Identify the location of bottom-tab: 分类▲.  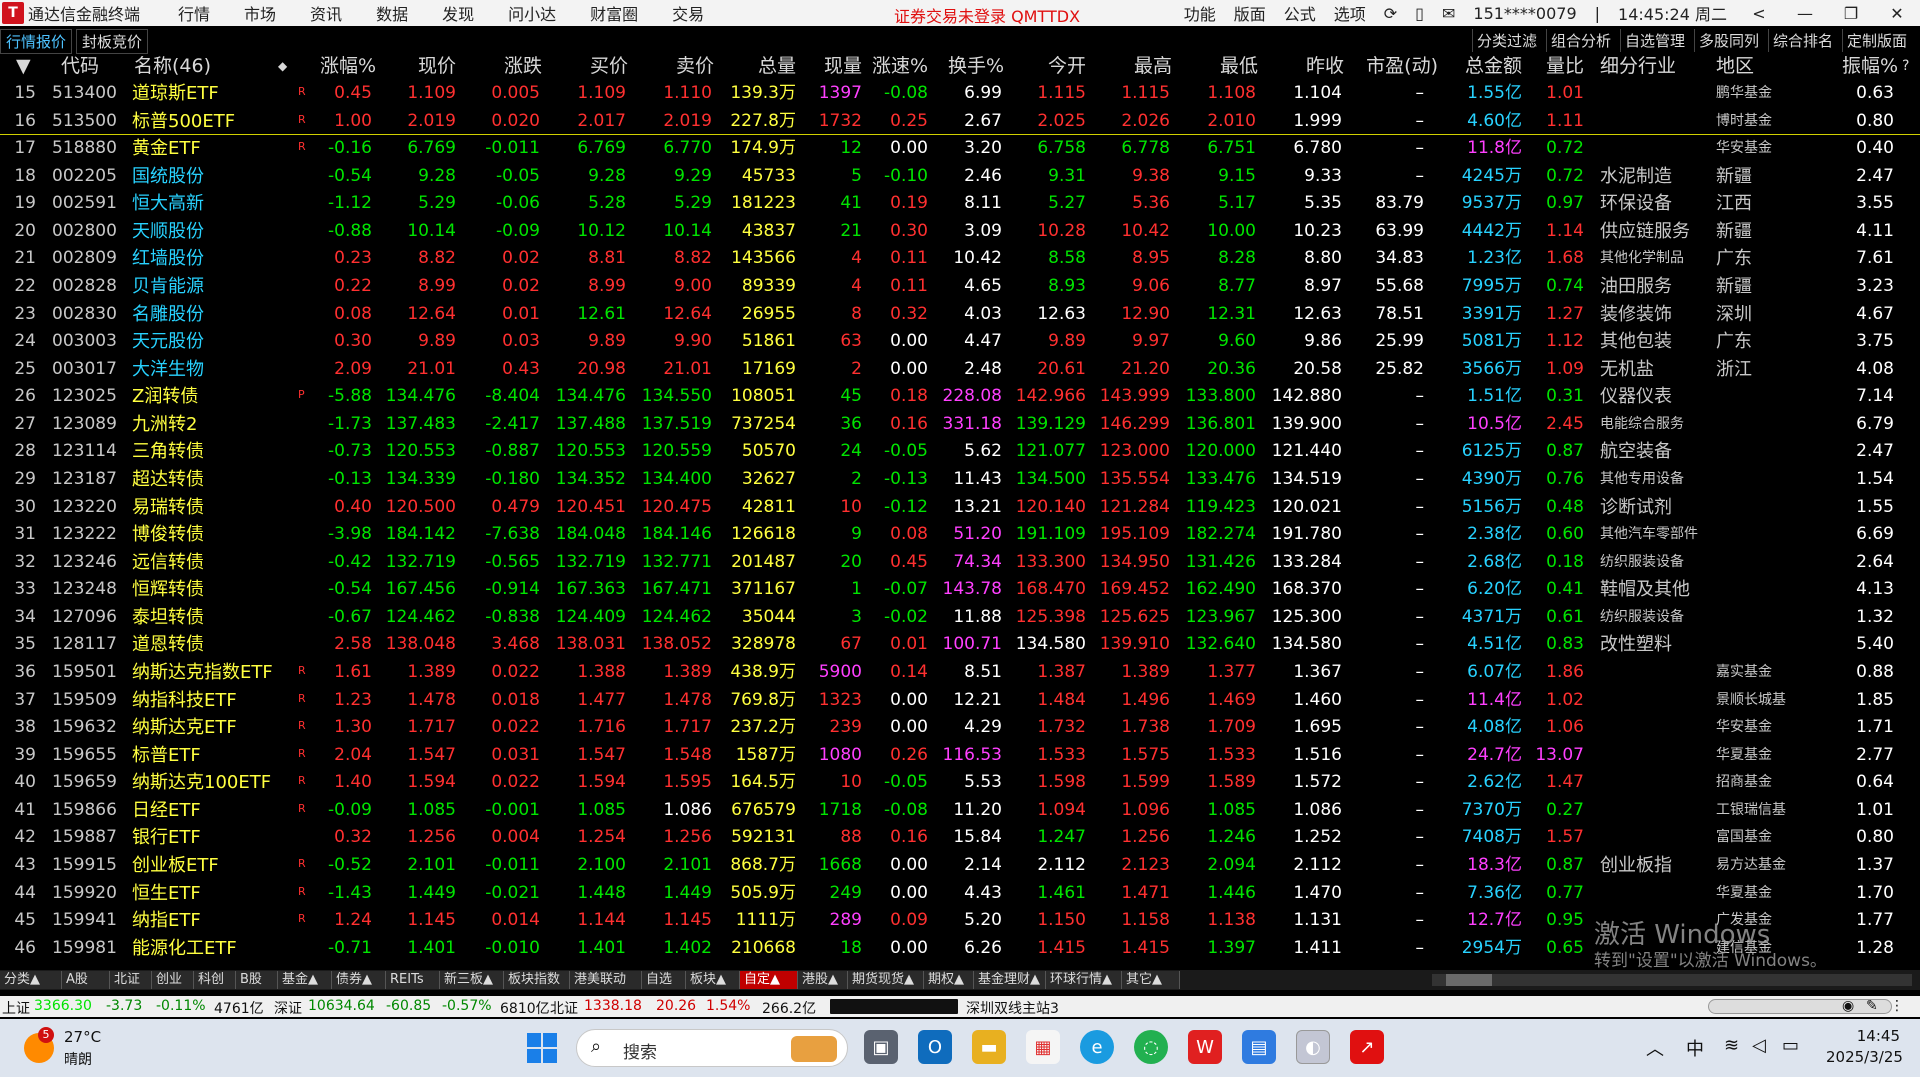
(31, 980).